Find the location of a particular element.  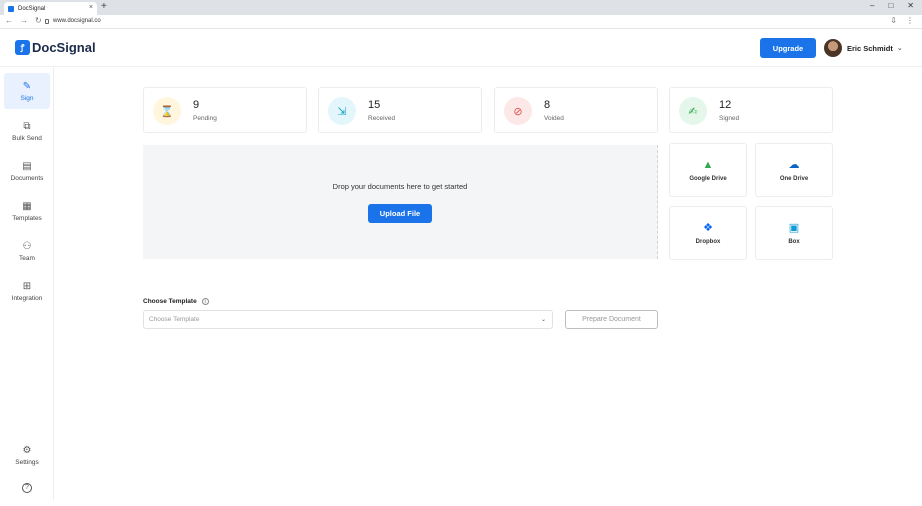

address-bar-actions: ⇩ ⋮ is located at coordinates (902, 20).